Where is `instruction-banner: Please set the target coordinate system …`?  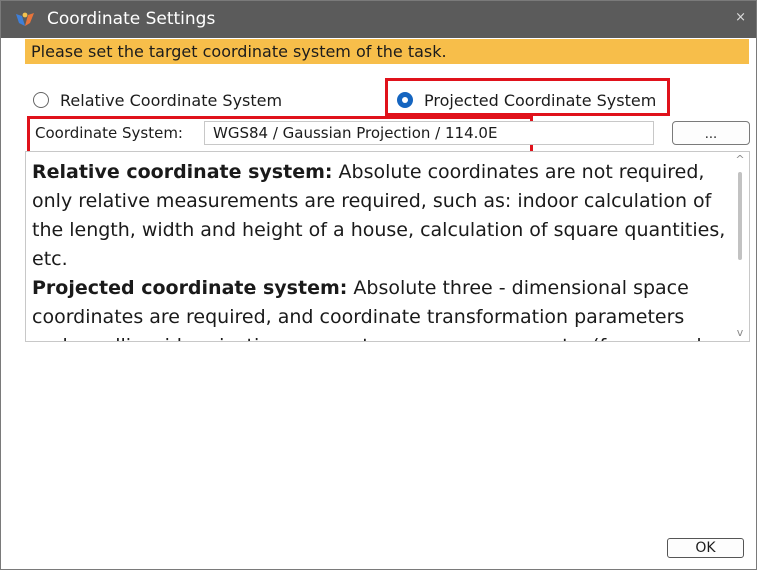 instruction-banner: Please set the target coordinate system … is located at coordinates (387, 51).